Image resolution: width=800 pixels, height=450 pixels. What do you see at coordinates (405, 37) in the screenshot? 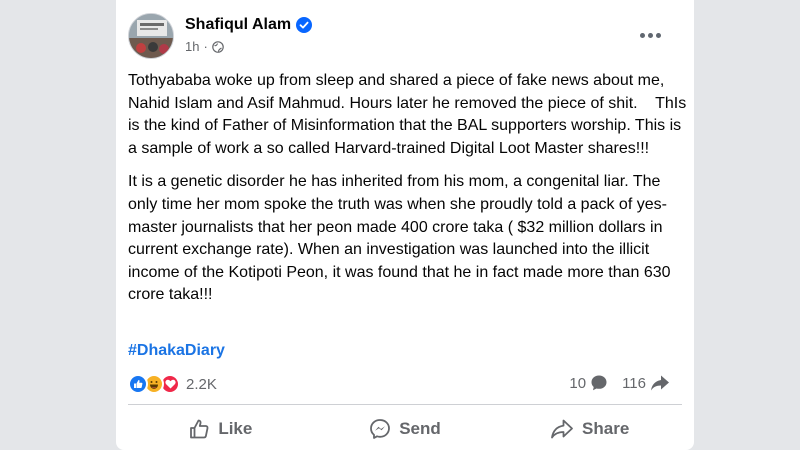
I see `post-header: Shafiqul Alam 1h ·` at bounding box center [405, 37].